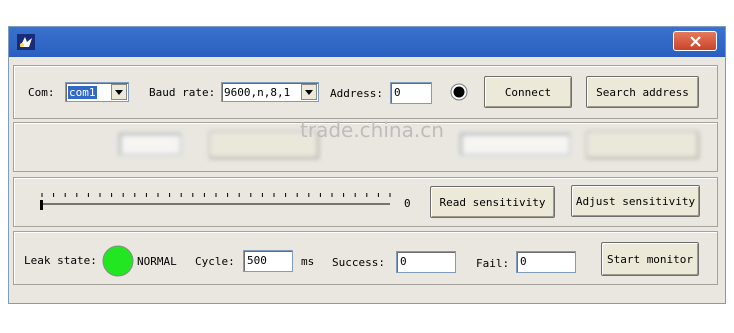 The width and height of the screenshot is (734, 333). What do you see at coordinates (308, 261) in the screenshot?
I see `cycle-unit: ms` at bounding box center [308, 261].